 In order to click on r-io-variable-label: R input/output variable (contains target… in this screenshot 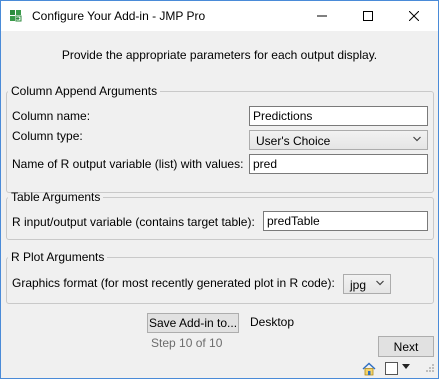, I will do `click(133, 222)`.